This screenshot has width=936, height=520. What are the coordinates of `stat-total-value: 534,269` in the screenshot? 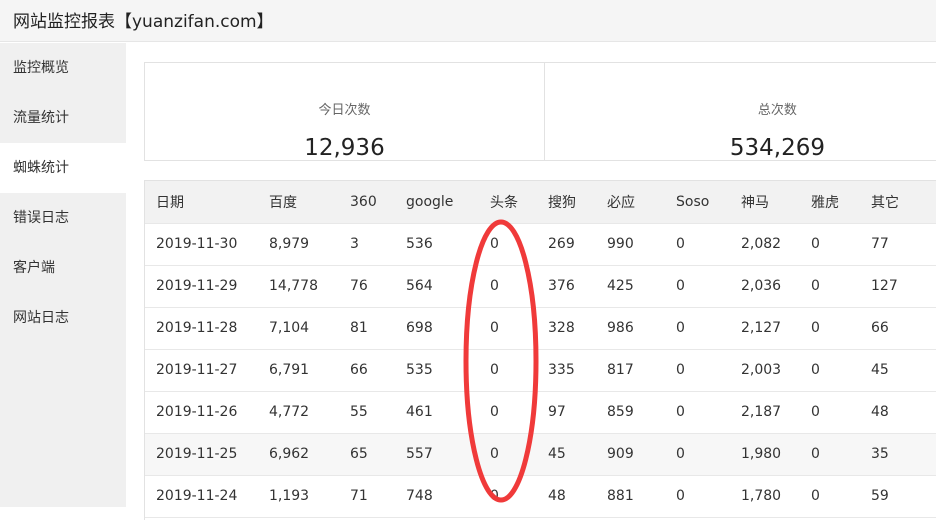 It's located at (777, 148).